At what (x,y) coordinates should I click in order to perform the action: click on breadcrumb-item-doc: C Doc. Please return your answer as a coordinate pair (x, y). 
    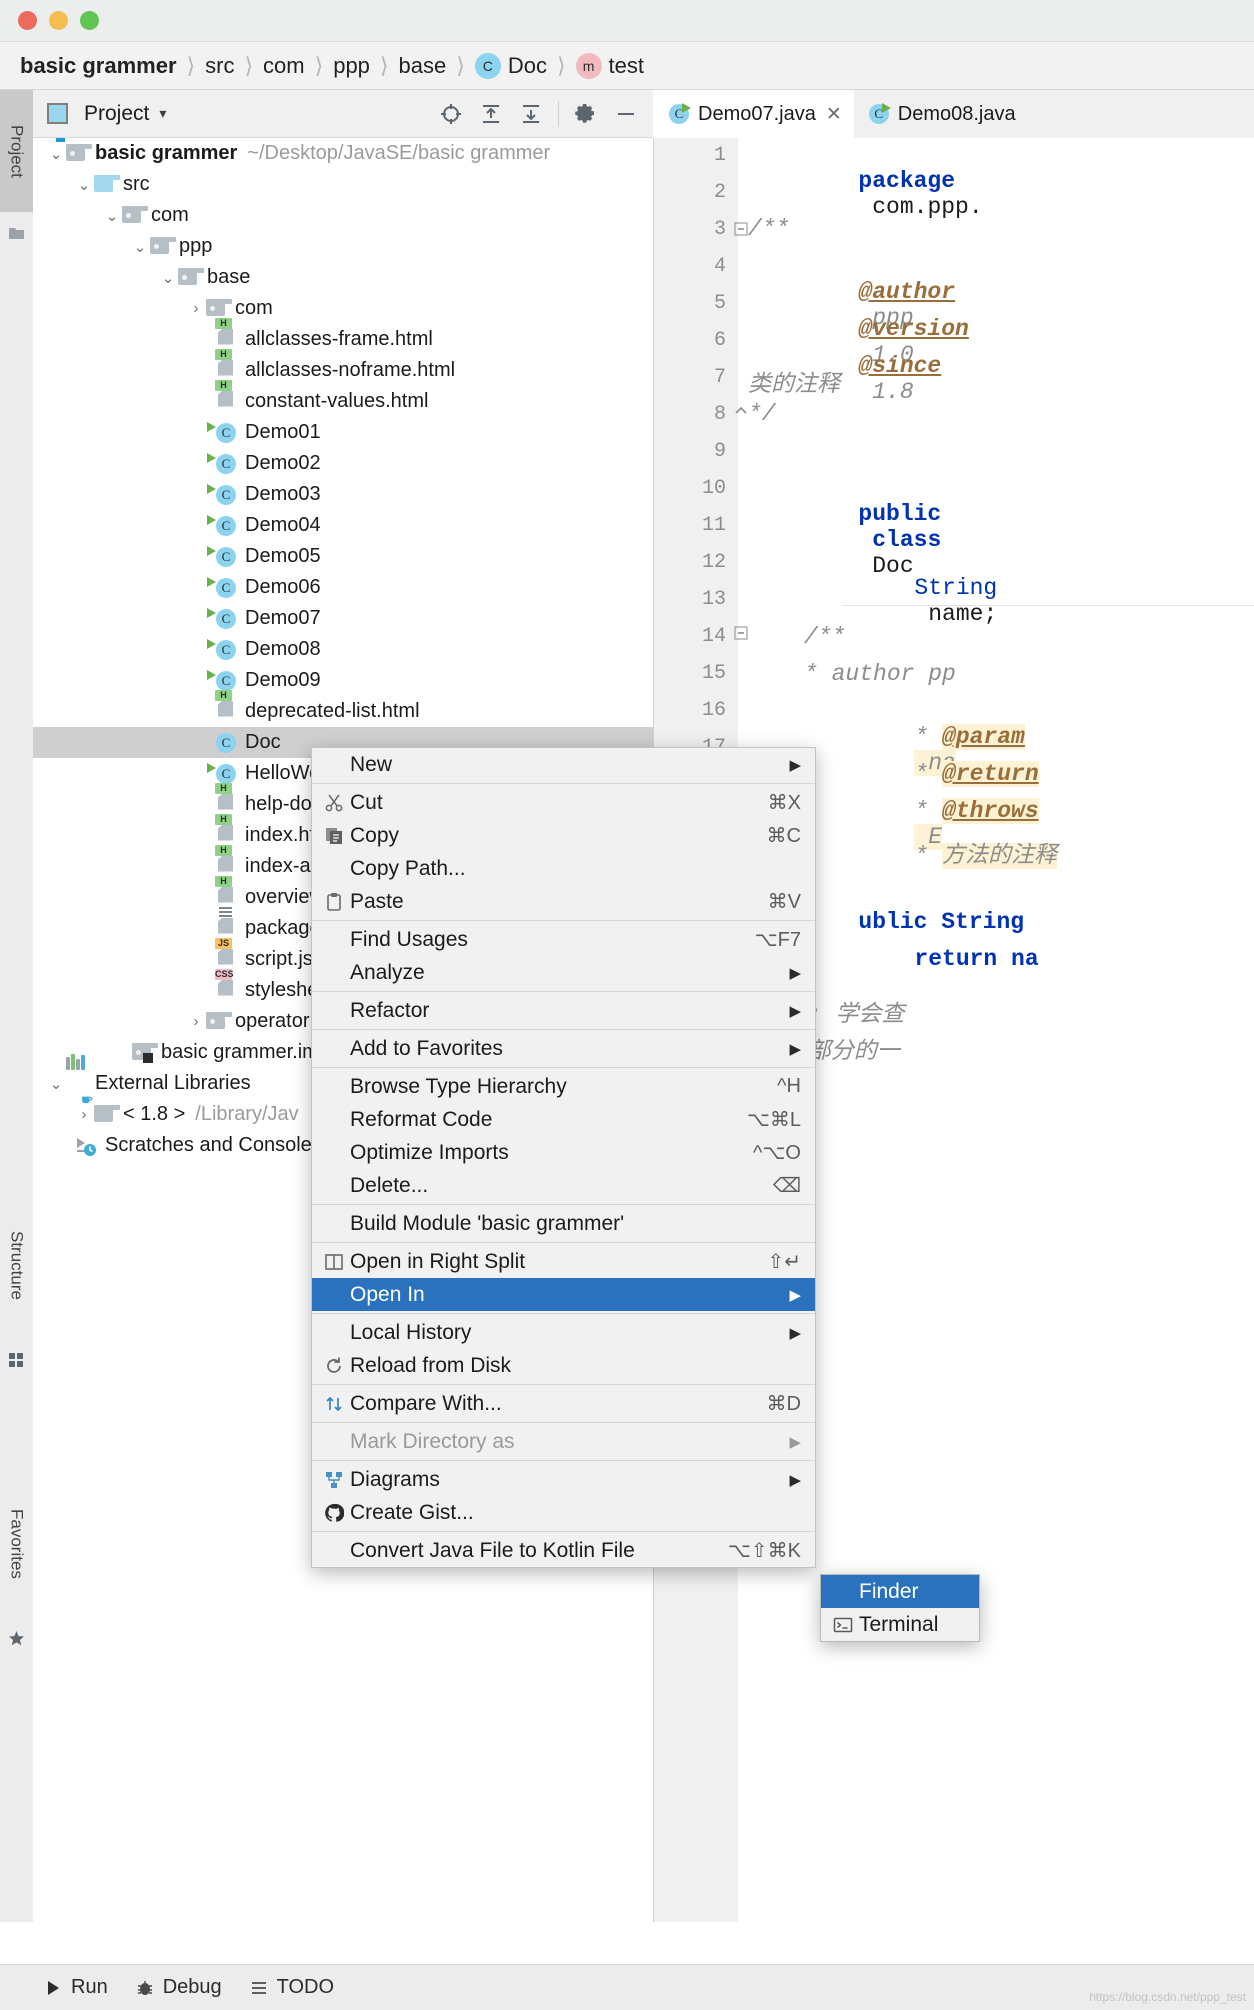
    Looking at the image, I should click on (510, 65).